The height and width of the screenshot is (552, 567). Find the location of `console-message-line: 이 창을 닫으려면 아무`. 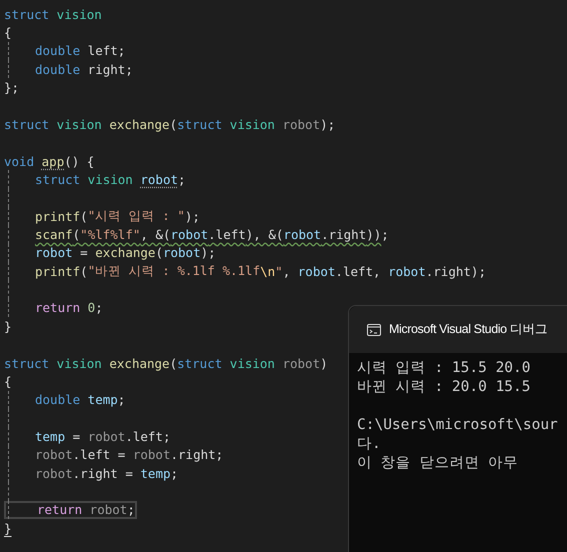

console-message-line: 이 창을 닫으려면 아무 is located at coordinates (438, 463).